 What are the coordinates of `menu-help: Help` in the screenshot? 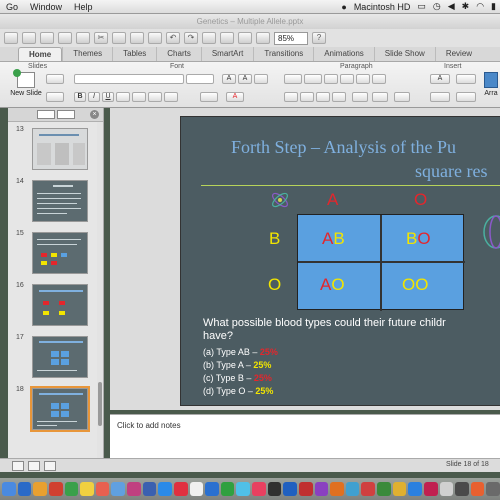 It's located at (83, 7).